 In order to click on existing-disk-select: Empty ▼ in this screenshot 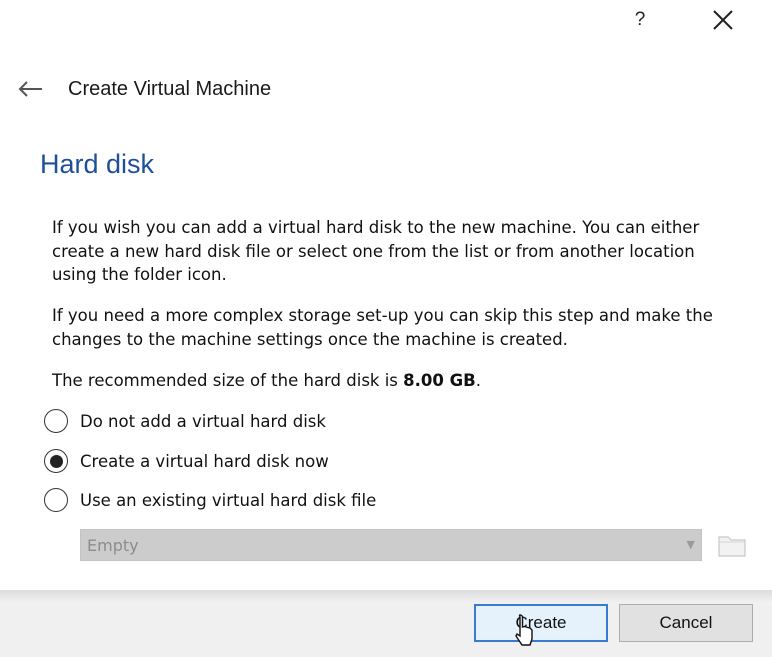, I will do `click(391, 545)`.